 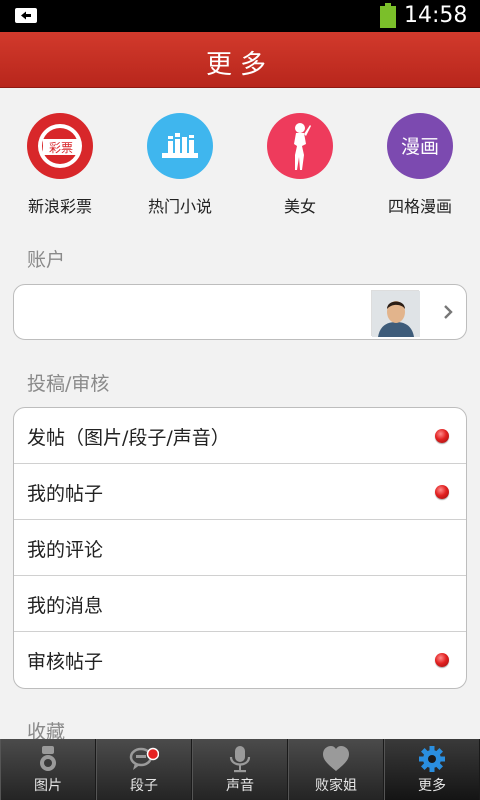 What do you see at coordinates (65, 662) in the screenshot?
I see `list-item-label: 审核帖子` at bounding box center [65, 662].